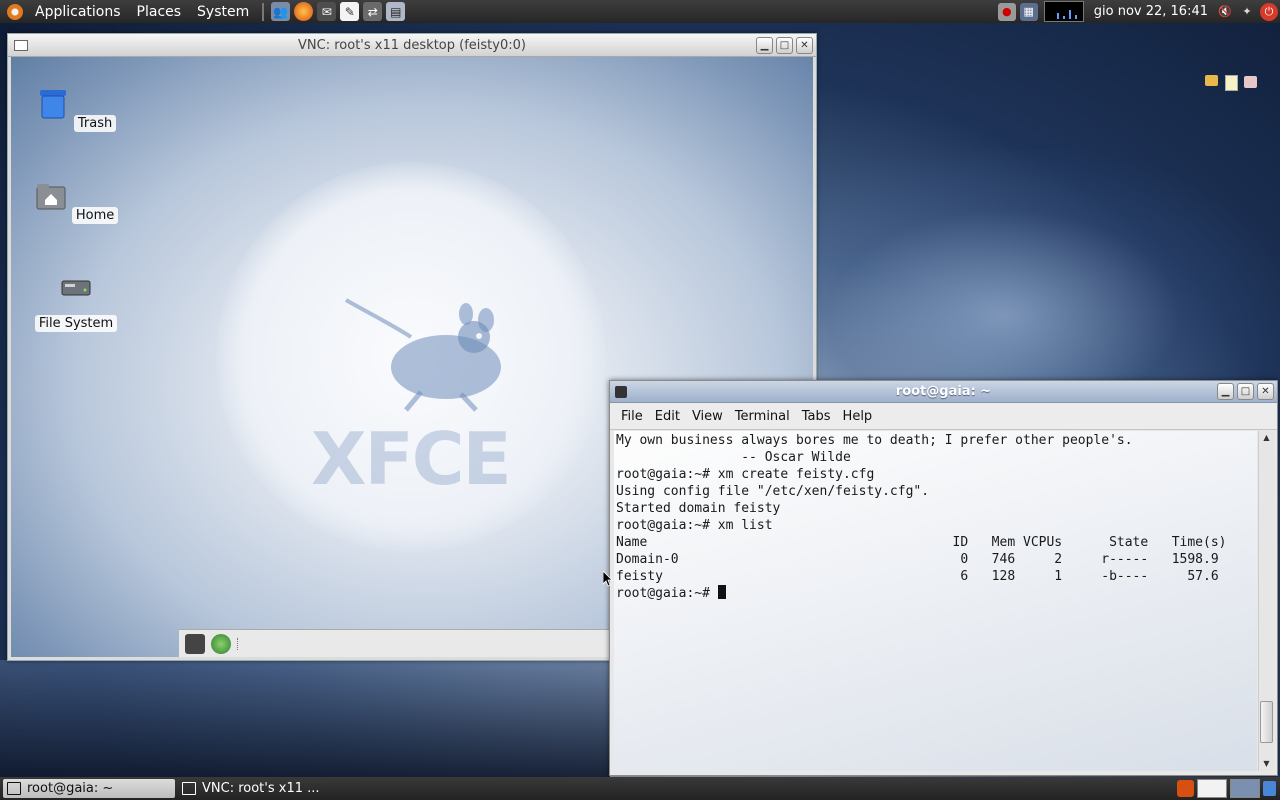 This screenshot has height=800, width=1280. I want to click on terminal-line: feisty 6 128 1 -b---- 57.6, so click(917, 576).